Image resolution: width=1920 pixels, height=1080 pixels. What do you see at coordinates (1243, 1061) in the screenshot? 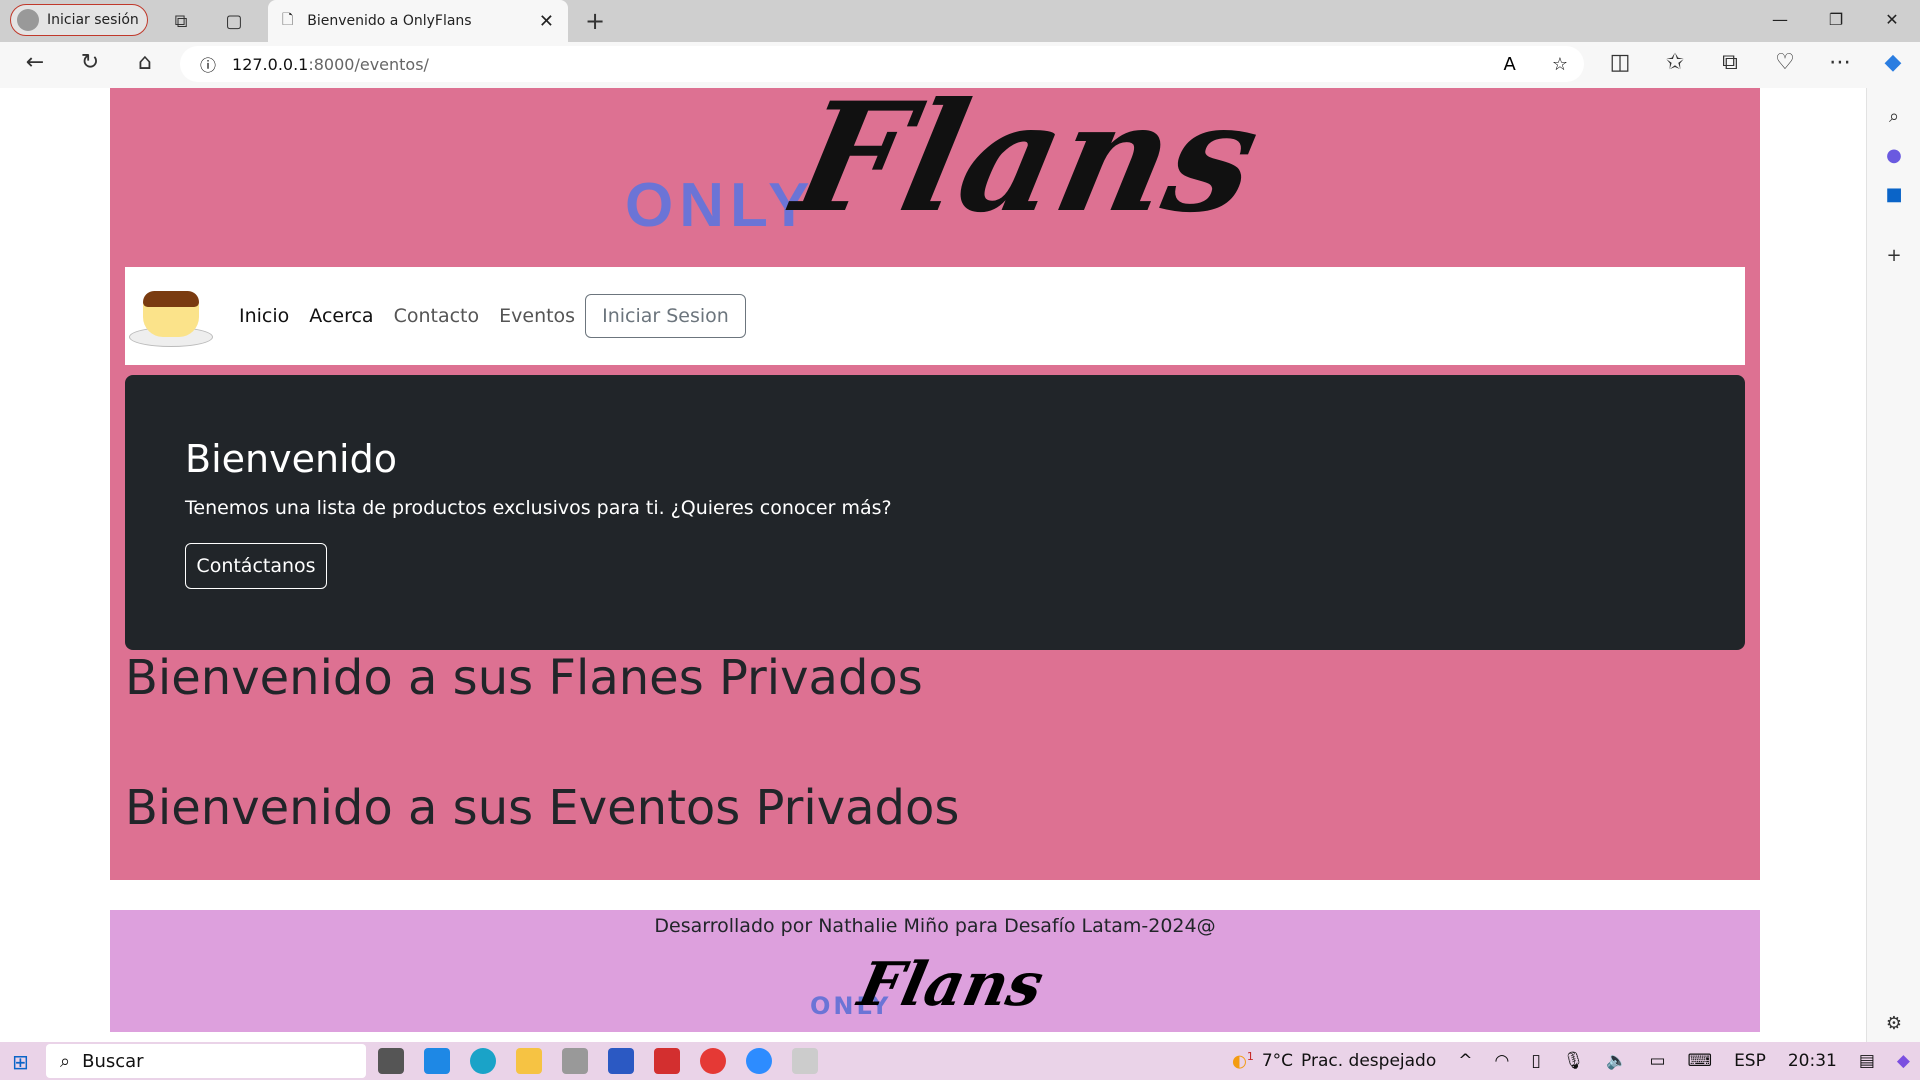
I see `weather-icon: ◐1` at bounding box center [1243, 1061].